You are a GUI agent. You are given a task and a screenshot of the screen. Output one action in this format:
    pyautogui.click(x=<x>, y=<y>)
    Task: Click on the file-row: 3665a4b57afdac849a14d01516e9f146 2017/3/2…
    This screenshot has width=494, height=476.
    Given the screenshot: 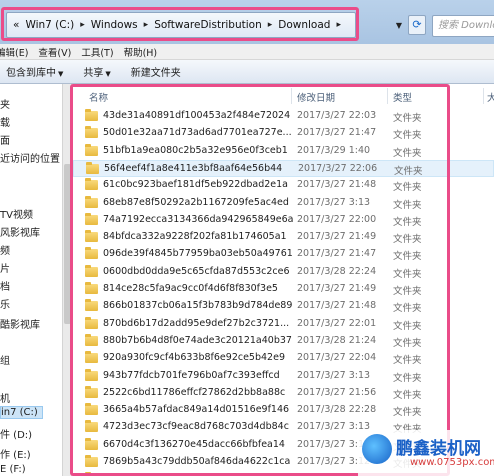 What is the action you would take?
    pyautogui.click(x=283, y=410)
    